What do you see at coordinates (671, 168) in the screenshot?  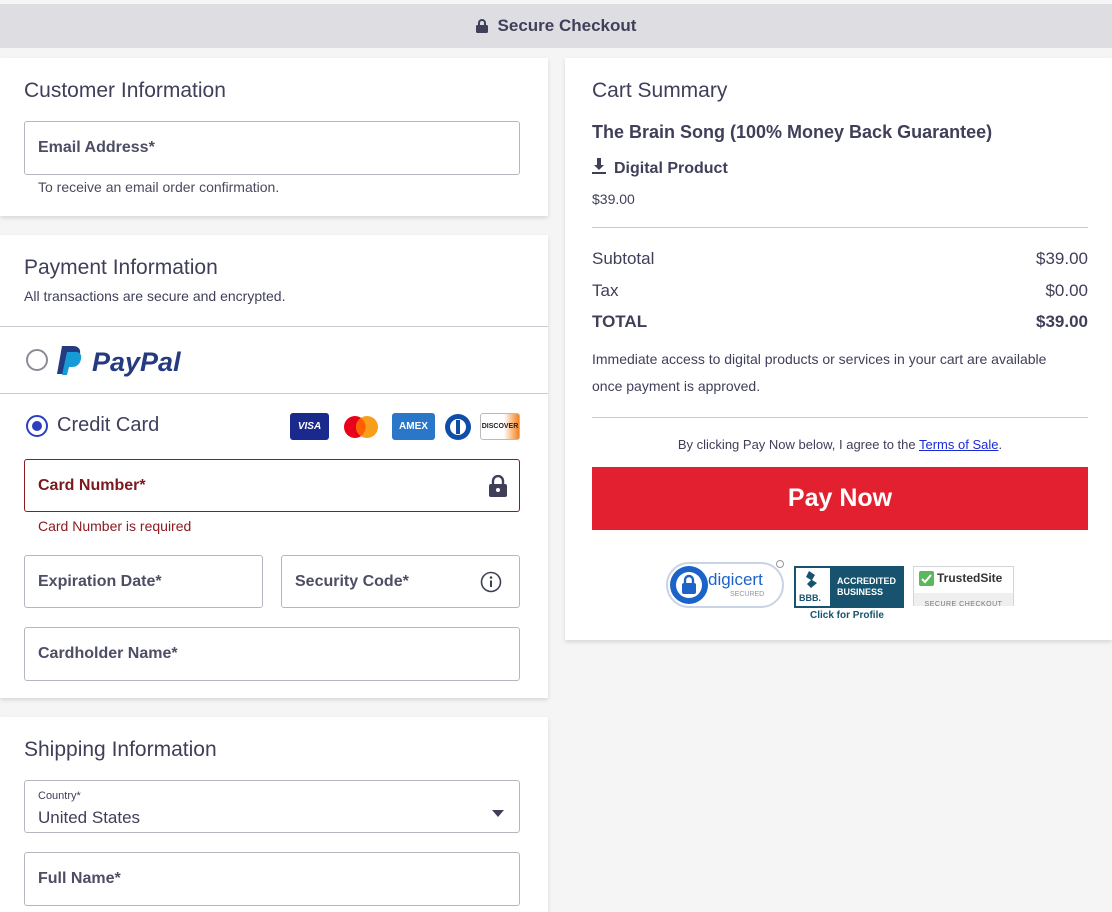 I see `product-type-label: Digital Product` at bounding box center [671, 168].